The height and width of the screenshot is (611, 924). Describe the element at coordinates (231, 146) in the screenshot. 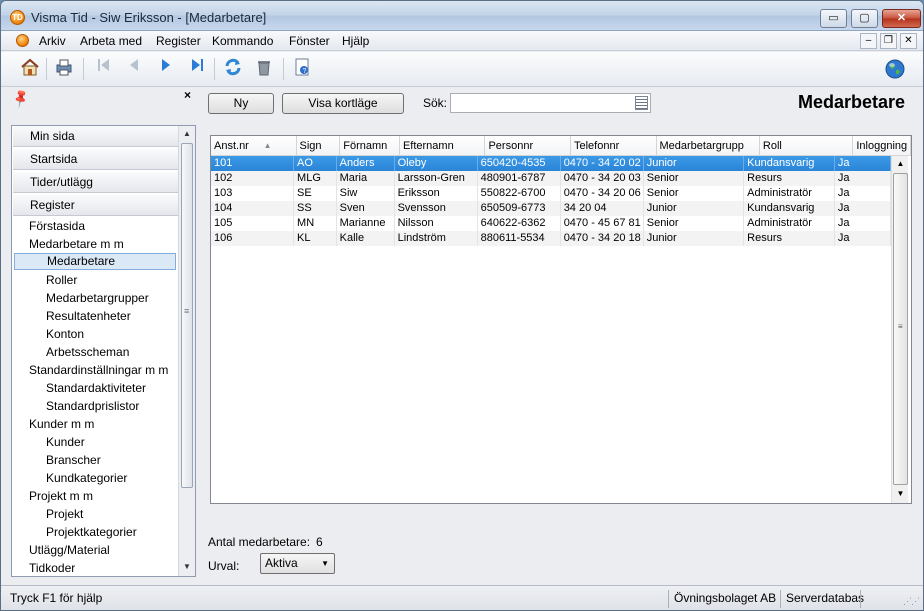

I see `column-header-label: Anst.nr` at that location.